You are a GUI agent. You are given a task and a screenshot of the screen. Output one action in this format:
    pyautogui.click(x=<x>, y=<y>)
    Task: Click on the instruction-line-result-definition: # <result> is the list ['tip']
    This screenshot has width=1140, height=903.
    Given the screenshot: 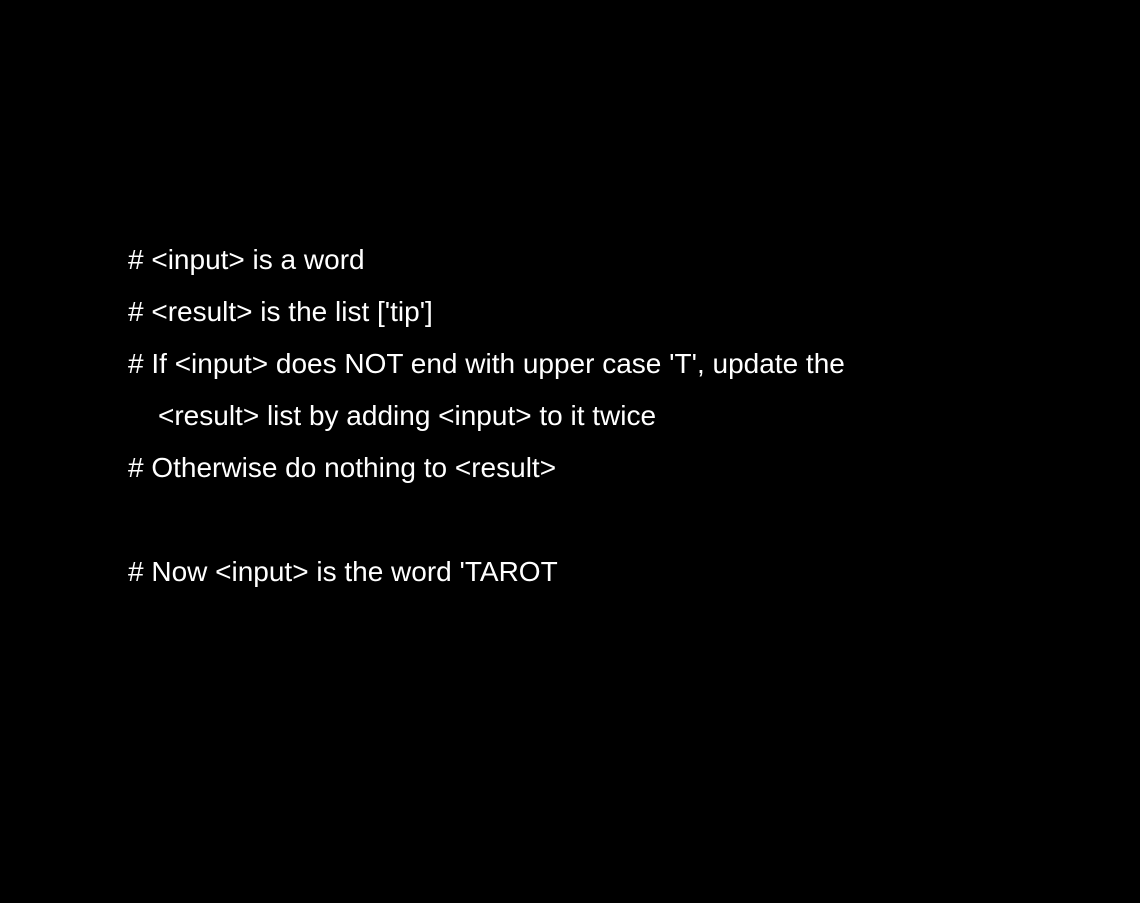 What is the action you would take?
    pyautogui.click(x=280, y=311)
    